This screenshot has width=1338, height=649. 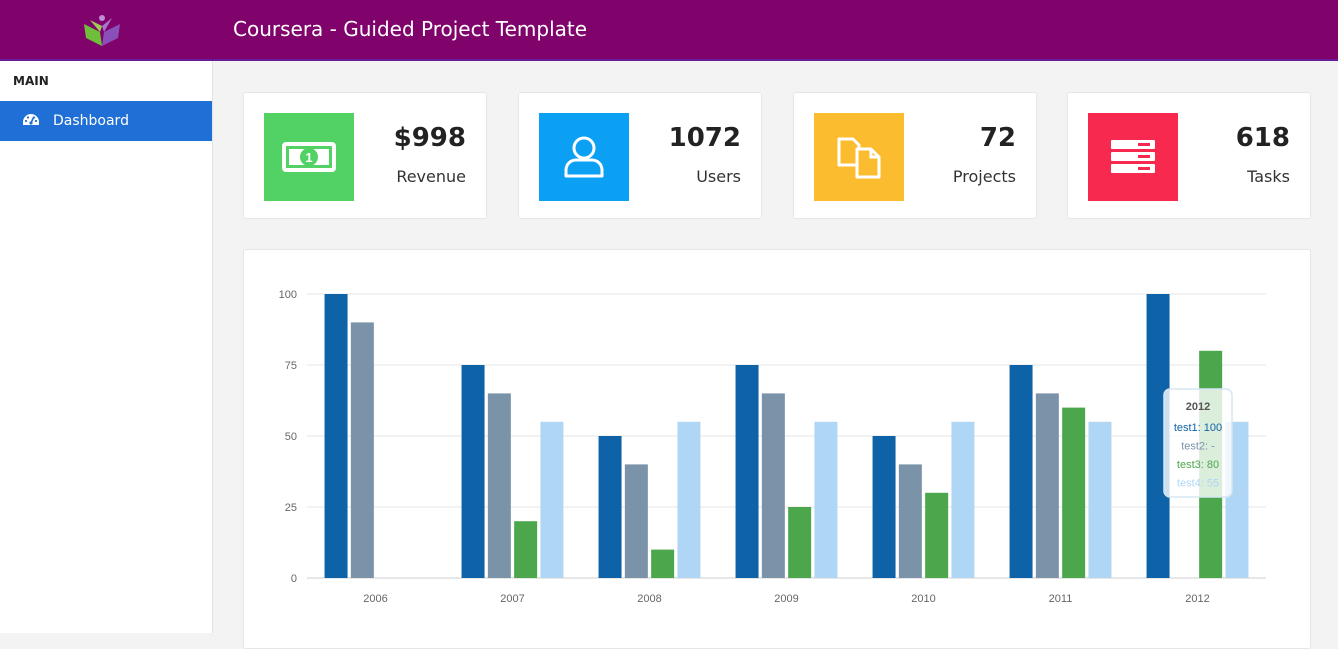 I want to click on revenue-card: 1 $998 Revenue, so click(x=365, y=155).